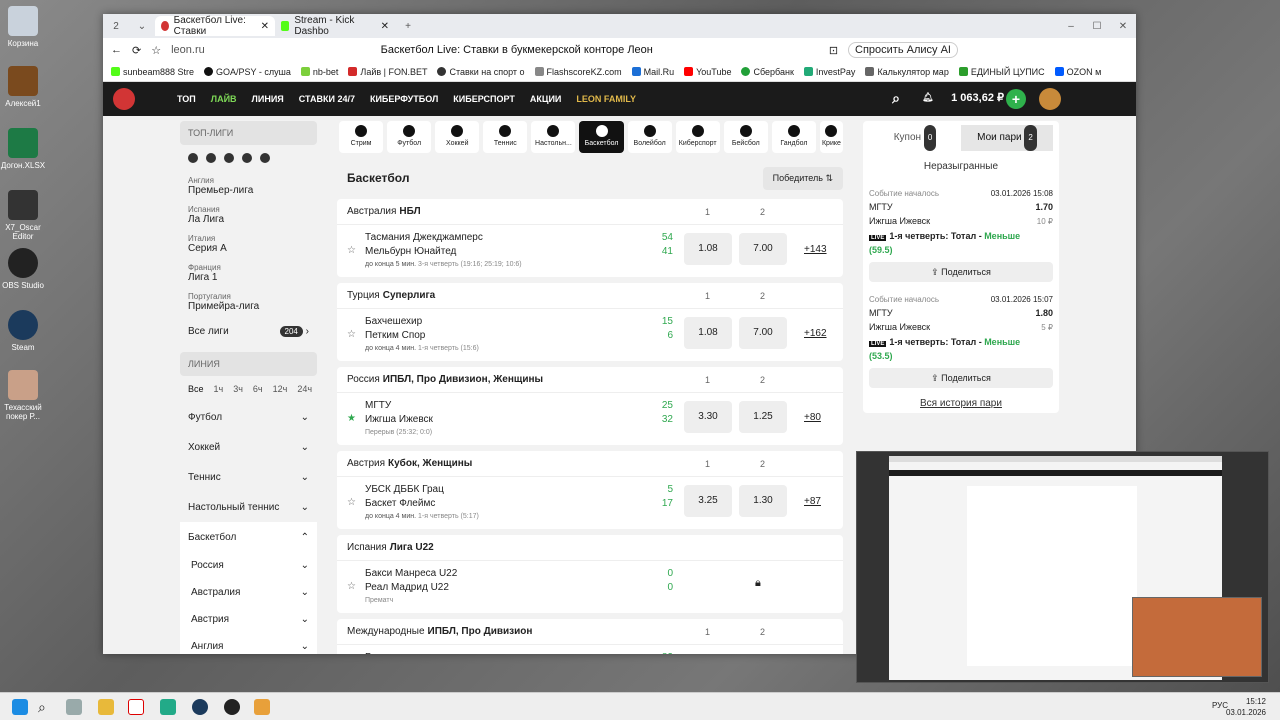 Image resolution: width=1280 pixels, height=720 pixels. I want to click on league-item: Италия Серия А, so click(248, 243).